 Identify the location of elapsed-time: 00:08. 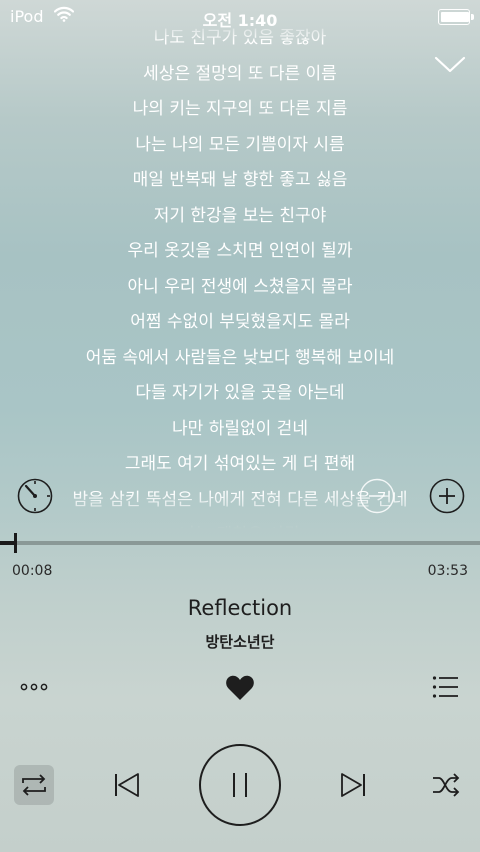
(32, 571).